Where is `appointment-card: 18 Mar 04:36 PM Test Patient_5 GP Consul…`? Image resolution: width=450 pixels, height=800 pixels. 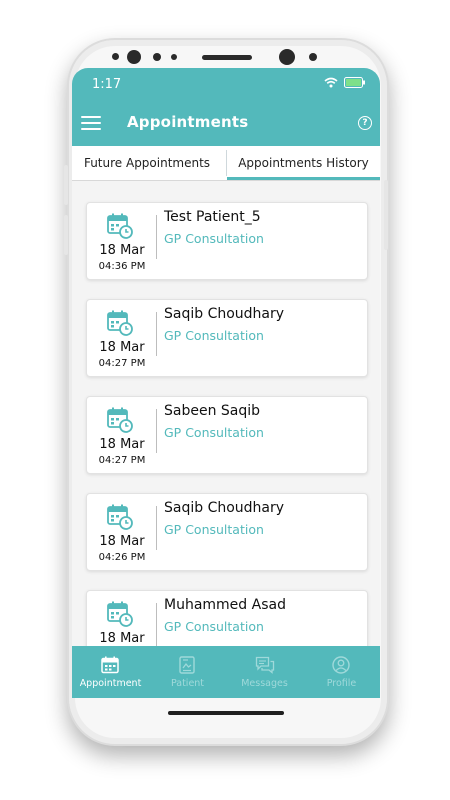
appointment-card: 18 Mar 04:36 PM Test Patient_5 GP Consul… is located at coordinates (227, 241).